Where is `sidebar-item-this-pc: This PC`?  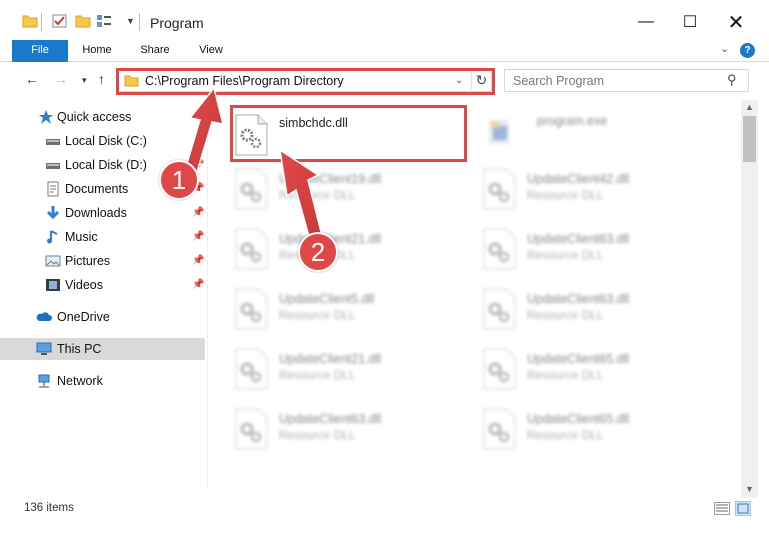 sidebar-item-this-pc: This PC is located at coordinates (102, 349).